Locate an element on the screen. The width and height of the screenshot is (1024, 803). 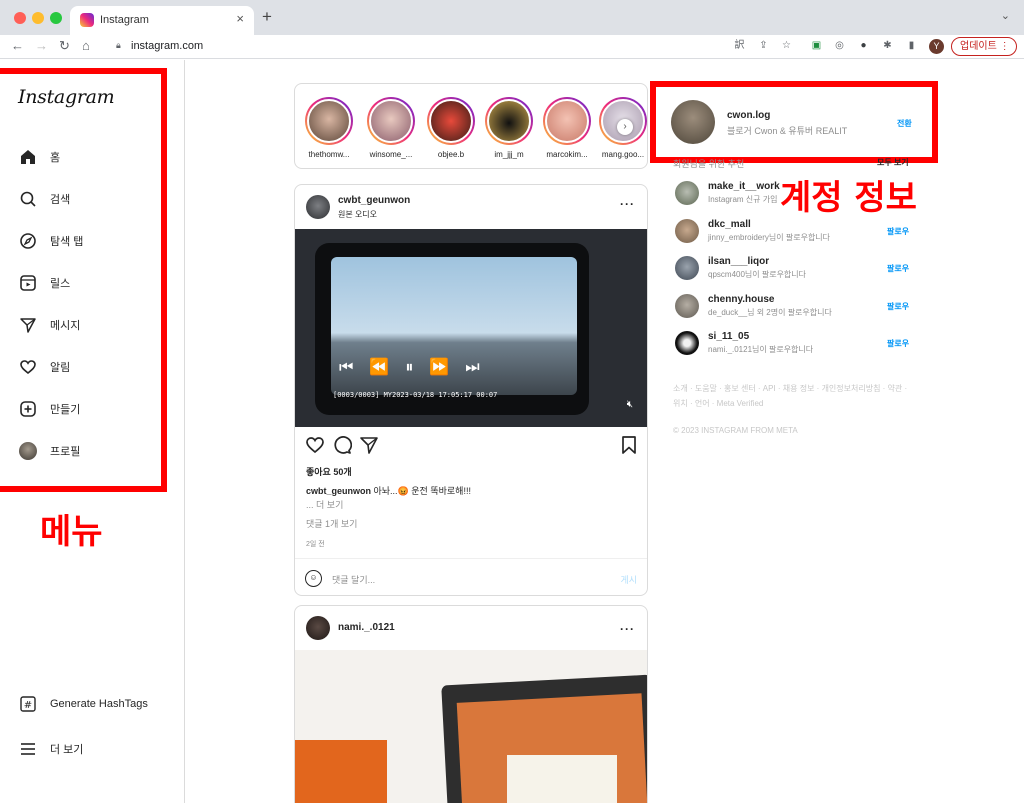
story-name: objee.b is located at coordinates (451, 154).